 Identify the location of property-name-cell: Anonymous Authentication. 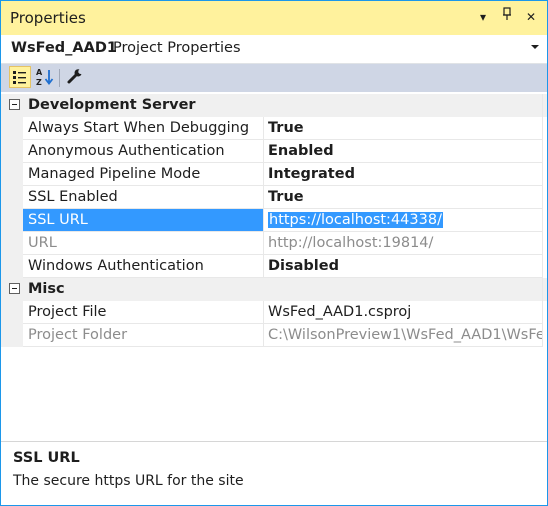
(143, 151).